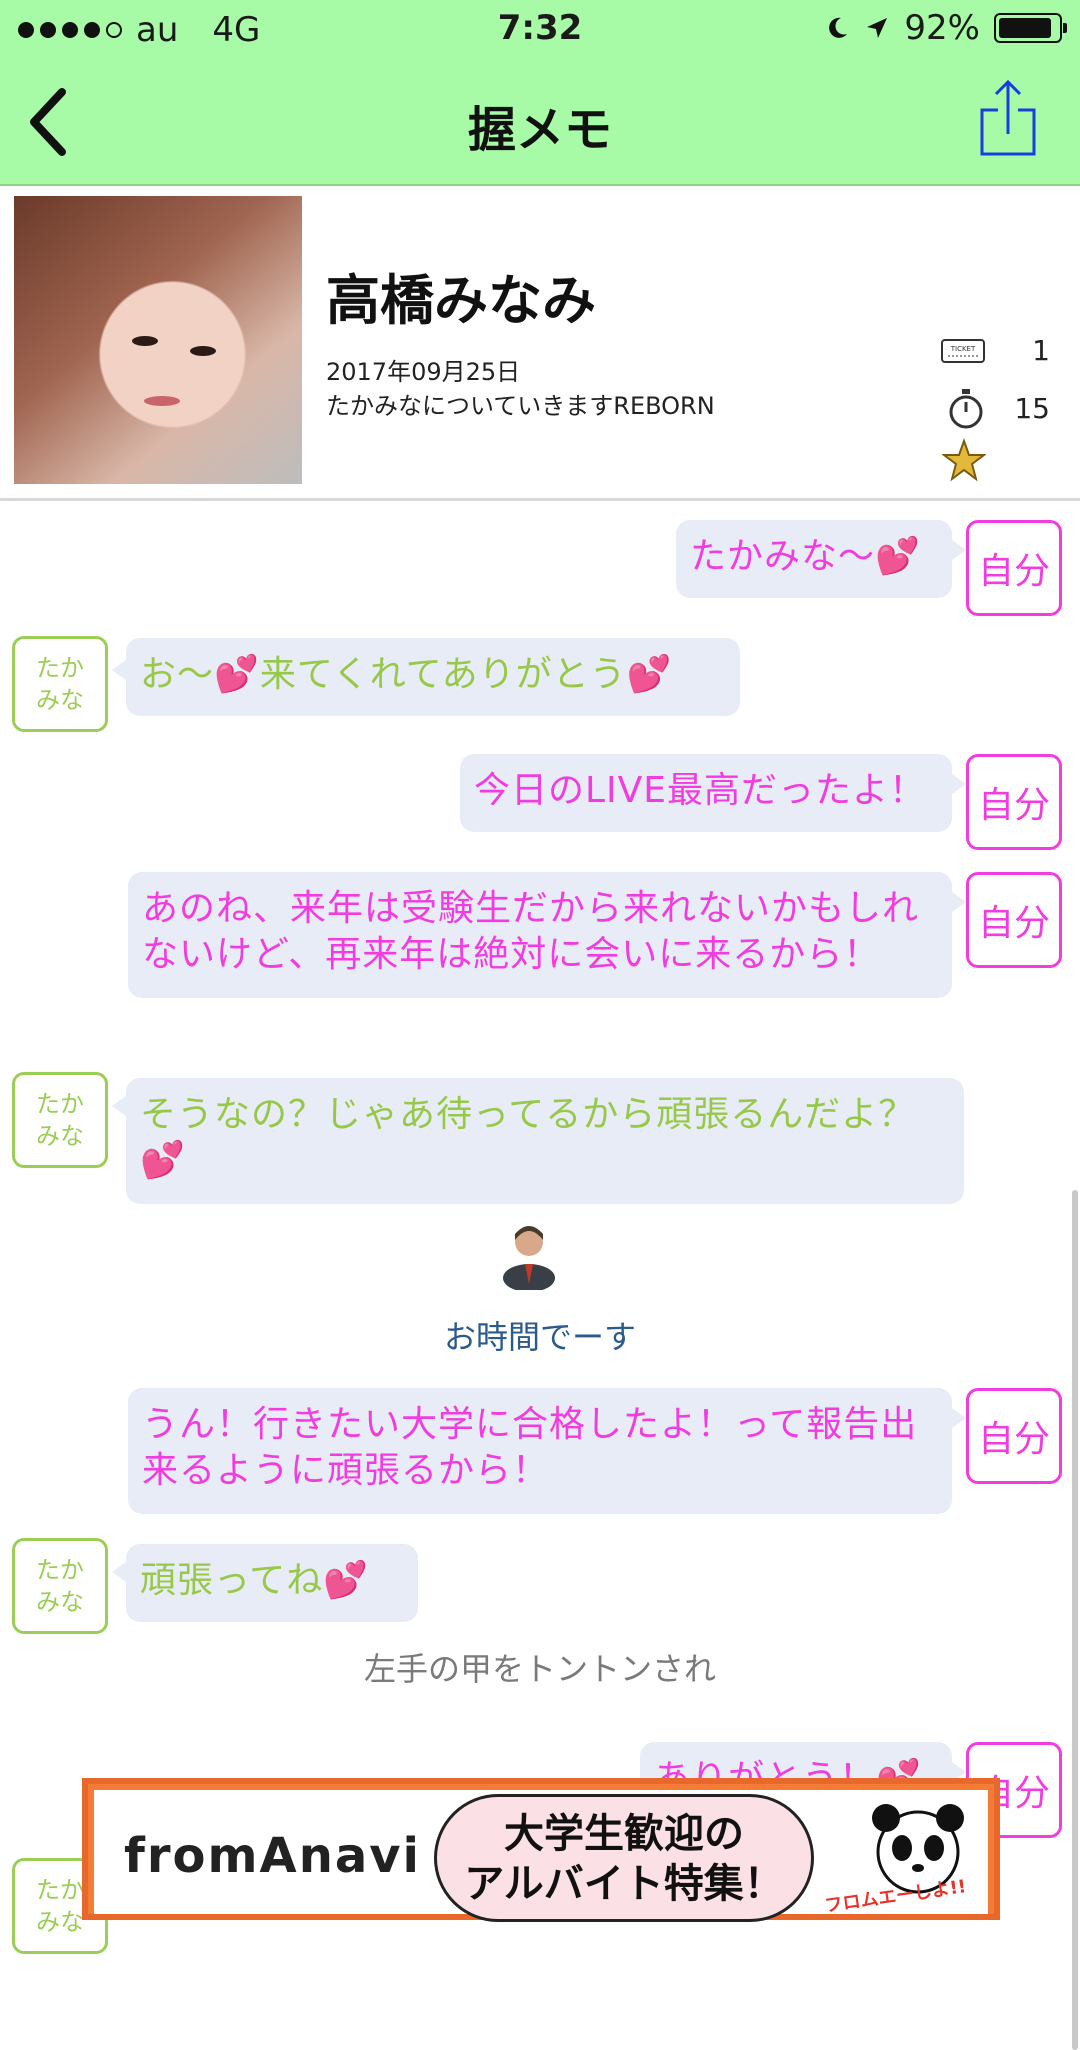 The image size is (1080, 2050). I want to click on stopwatch-icon, so click(966, 409).